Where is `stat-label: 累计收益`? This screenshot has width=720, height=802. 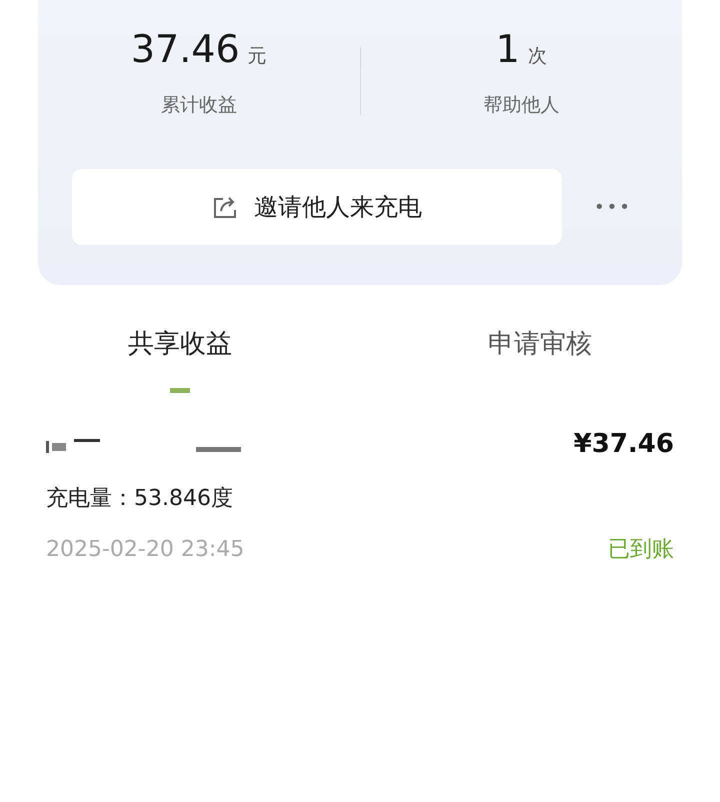
stat-label: 累计收益 is located at coordinates (198, 105).